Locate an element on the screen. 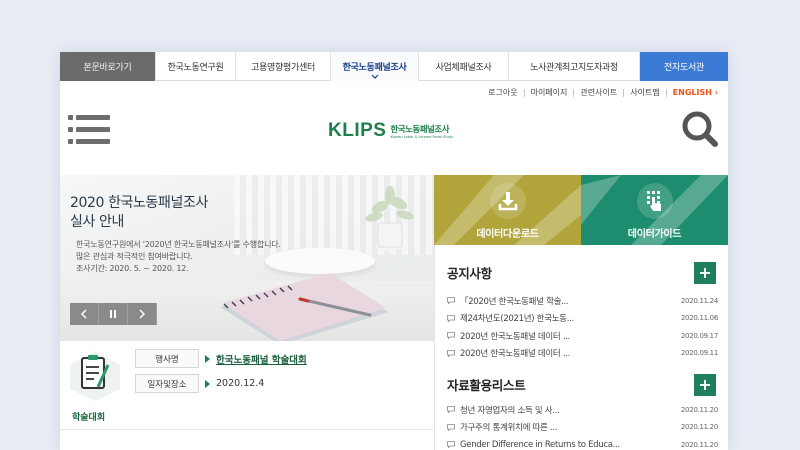 Image resolution: width=800 pixels, height=450 pixels. hero-desc-line: 한국노동연구원에서 '2020년 한국노동패널조사'를 수행합니다. is located at coordinates (178, 244).